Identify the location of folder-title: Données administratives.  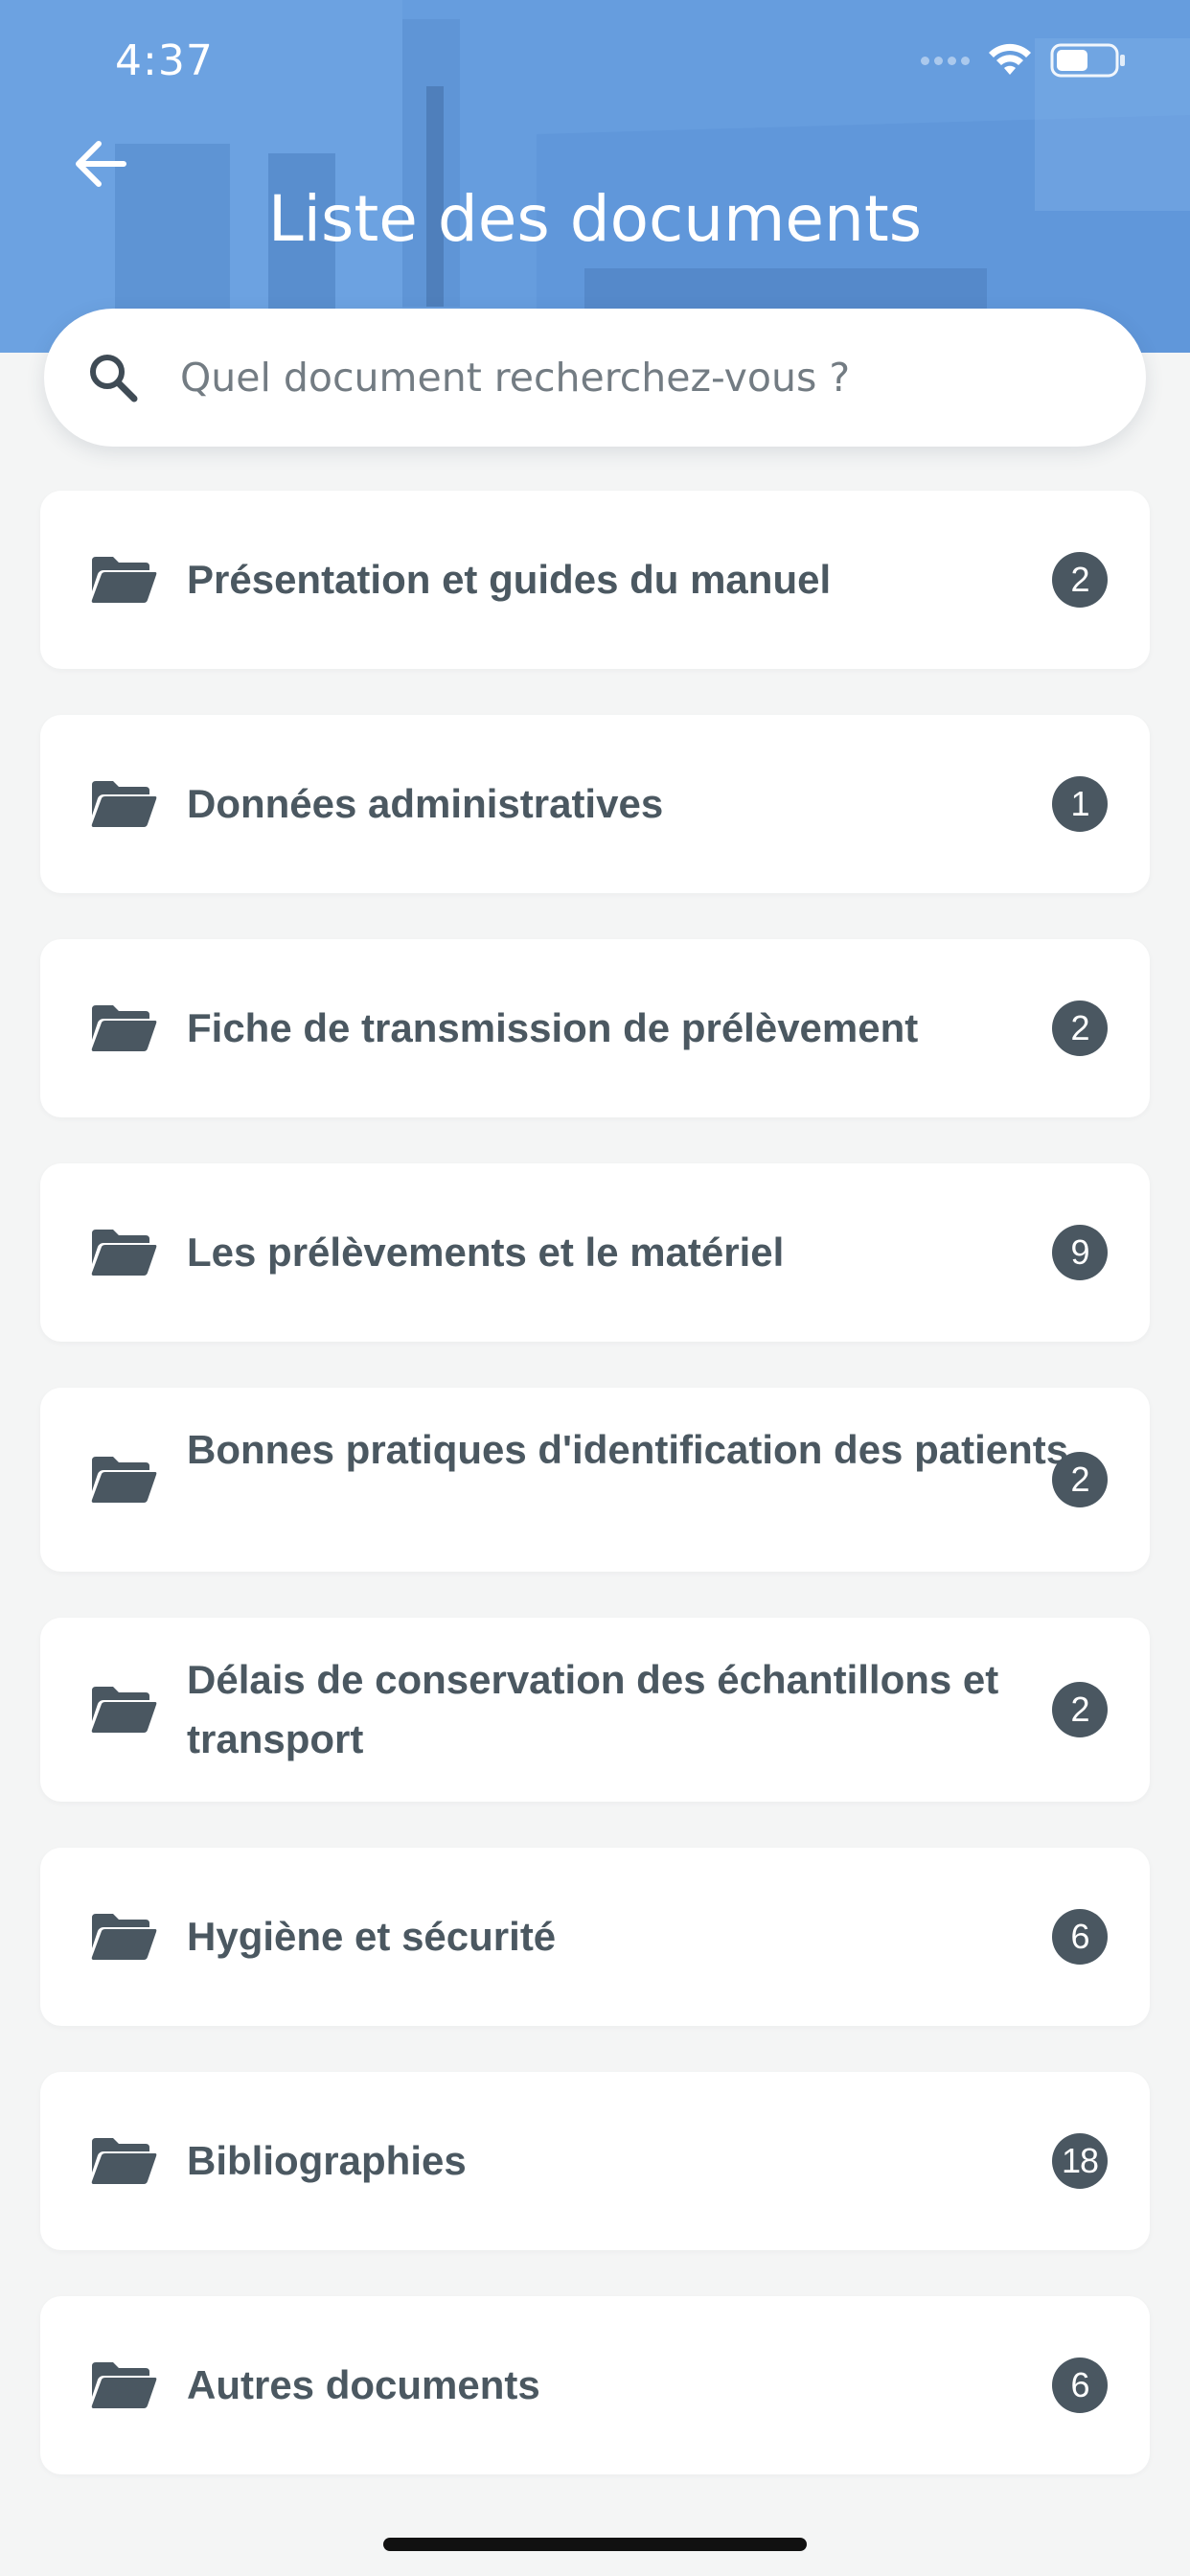
(426, 803).